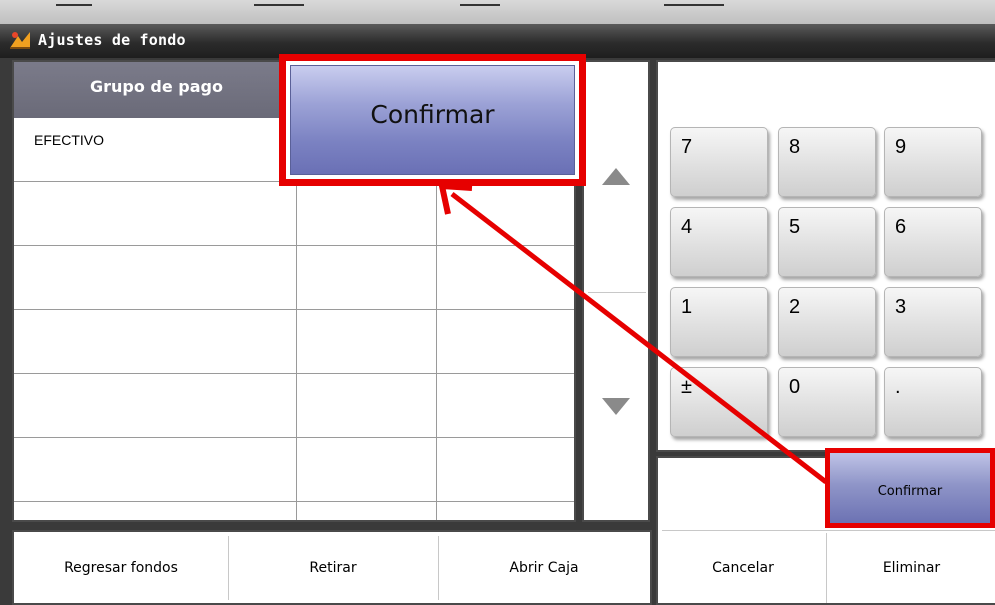  What do you see at coordinates (827, 242) in the screenshot?
I see `numpad-key-5: 5` at bounding box center [827, 242].